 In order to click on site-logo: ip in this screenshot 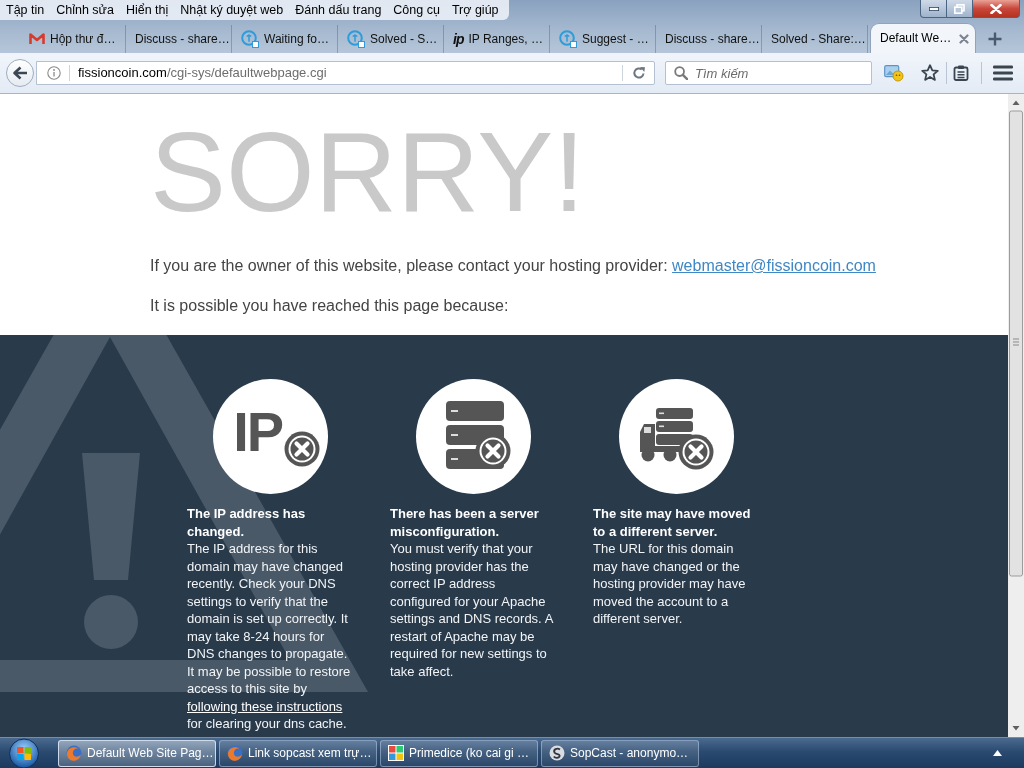, I will do `click(458, 39)`.